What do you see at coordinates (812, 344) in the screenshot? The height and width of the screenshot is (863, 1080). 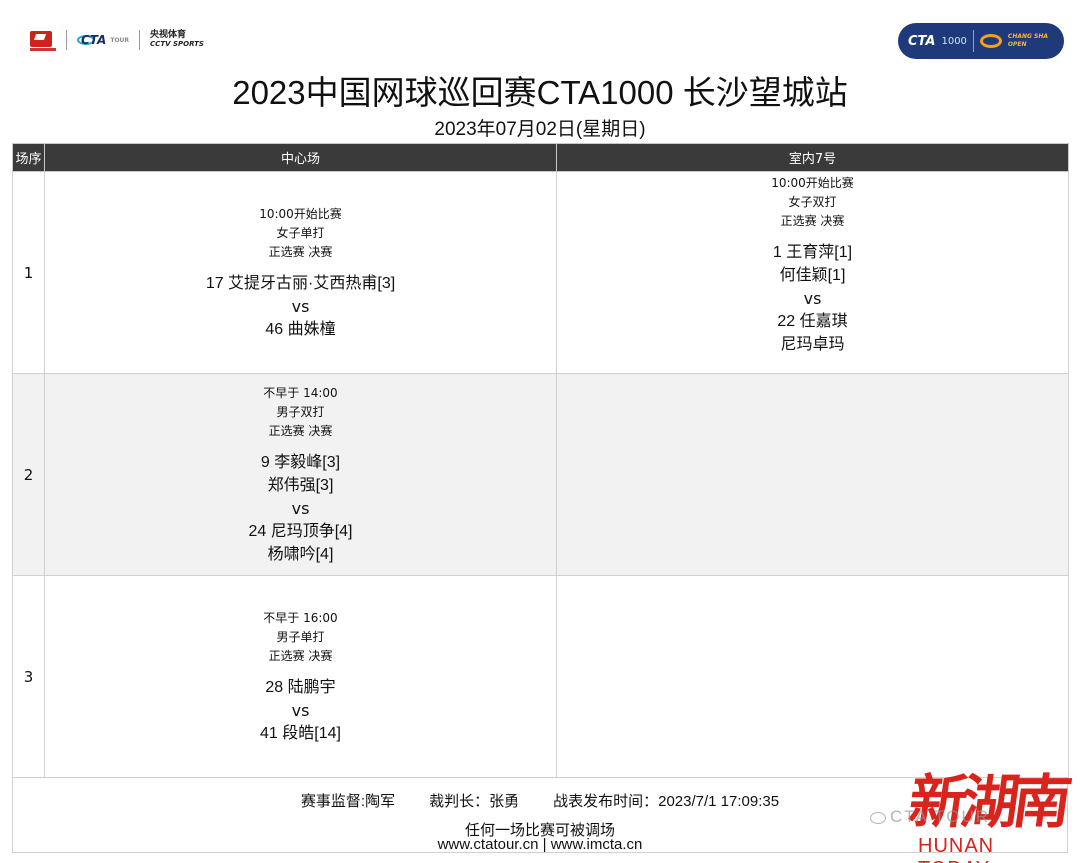 I see `player-name: 尼玛卓玛` at bounding box center [812, 344].